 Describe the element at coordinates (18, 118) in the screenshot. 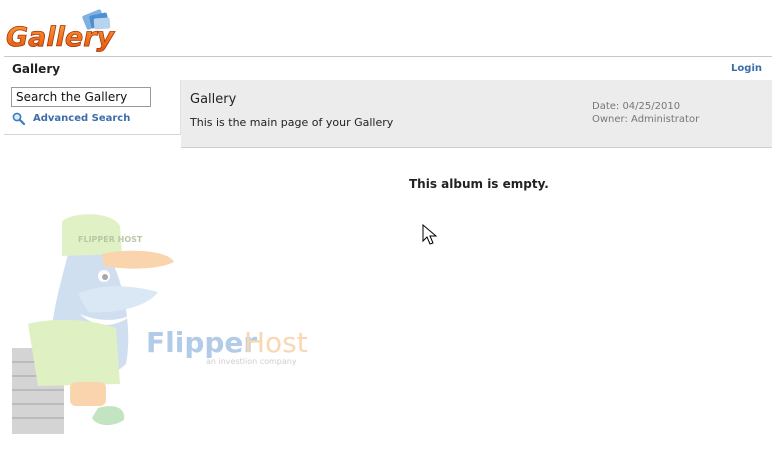

I see `magnifier-icon` at that location.